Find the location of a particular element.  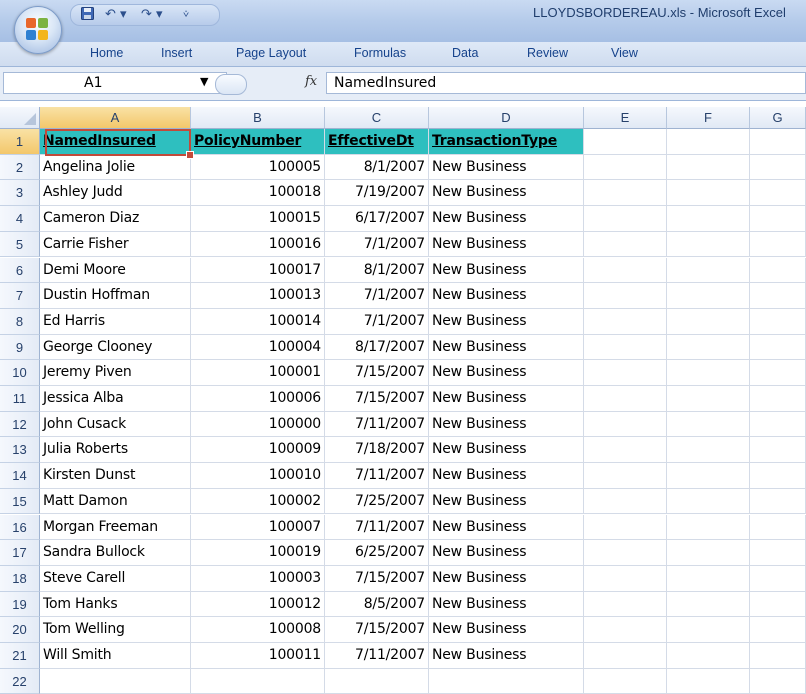

cell-f21 is located at coordinates (708, 656).